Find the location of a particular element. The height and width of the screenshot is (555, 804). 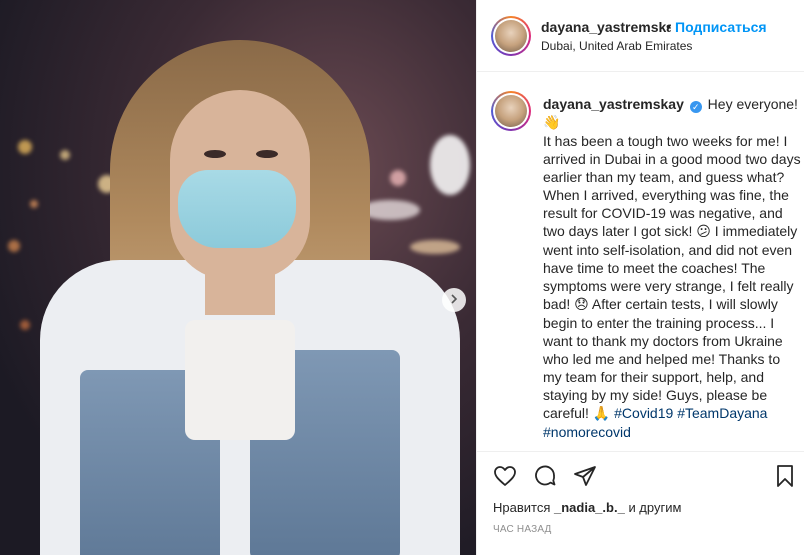

hashtag-link: #nomorecovid is located at coordinates (587, 432).